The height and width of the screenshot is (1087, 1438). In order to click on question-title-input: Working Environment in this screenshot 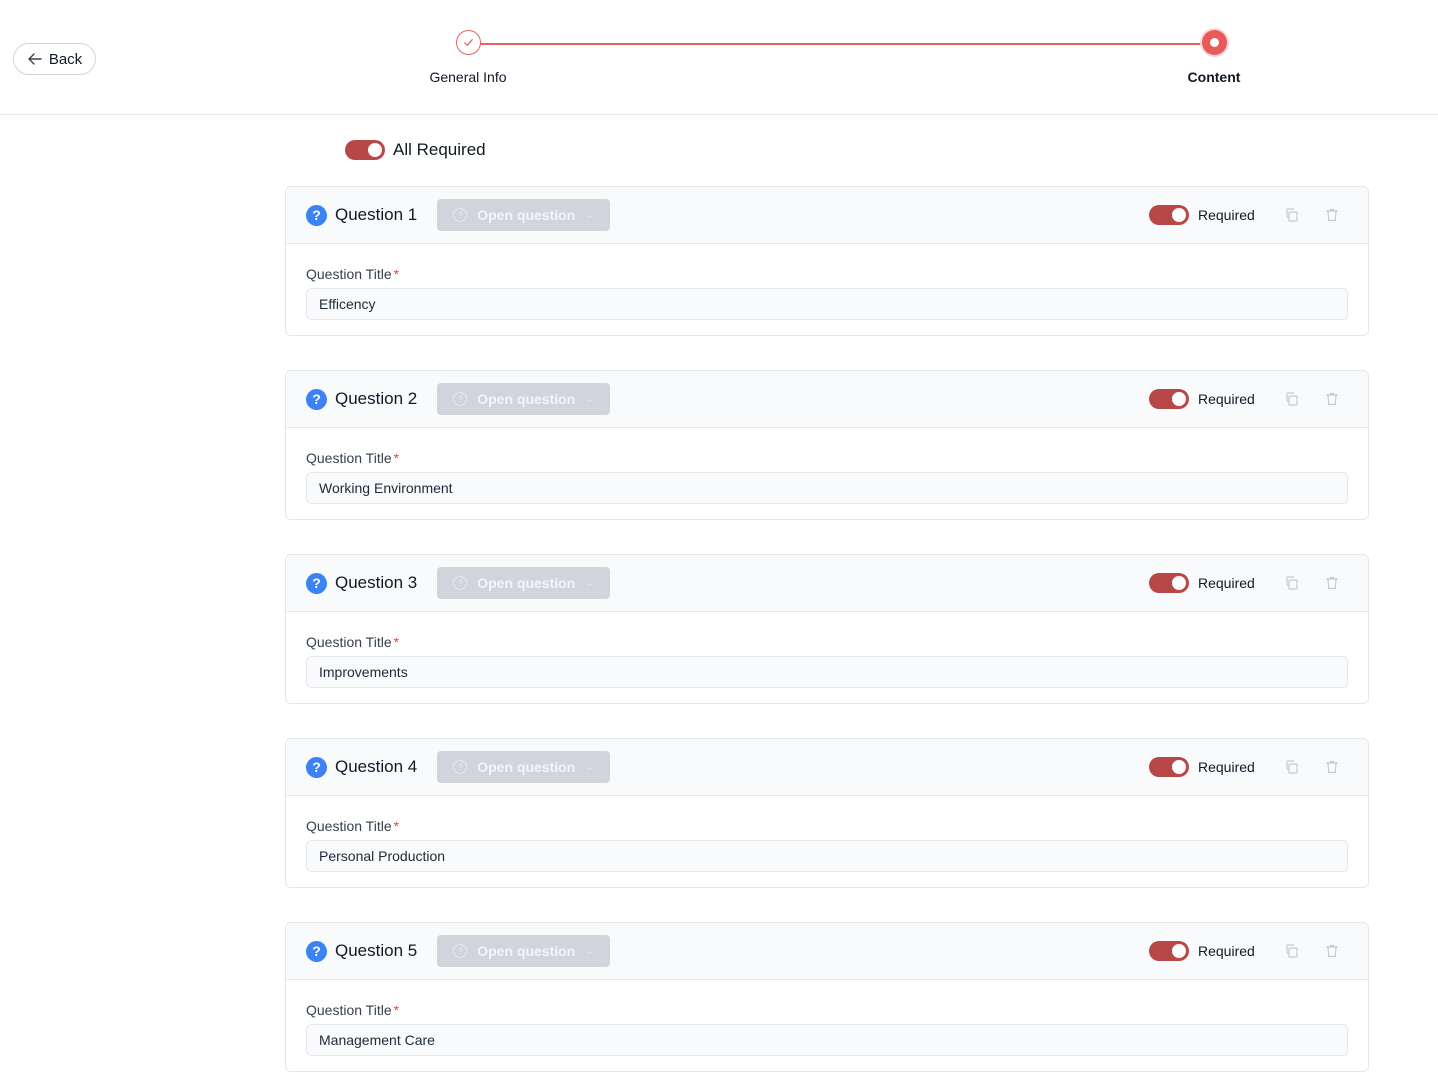, I will do `click(827, 488)`.